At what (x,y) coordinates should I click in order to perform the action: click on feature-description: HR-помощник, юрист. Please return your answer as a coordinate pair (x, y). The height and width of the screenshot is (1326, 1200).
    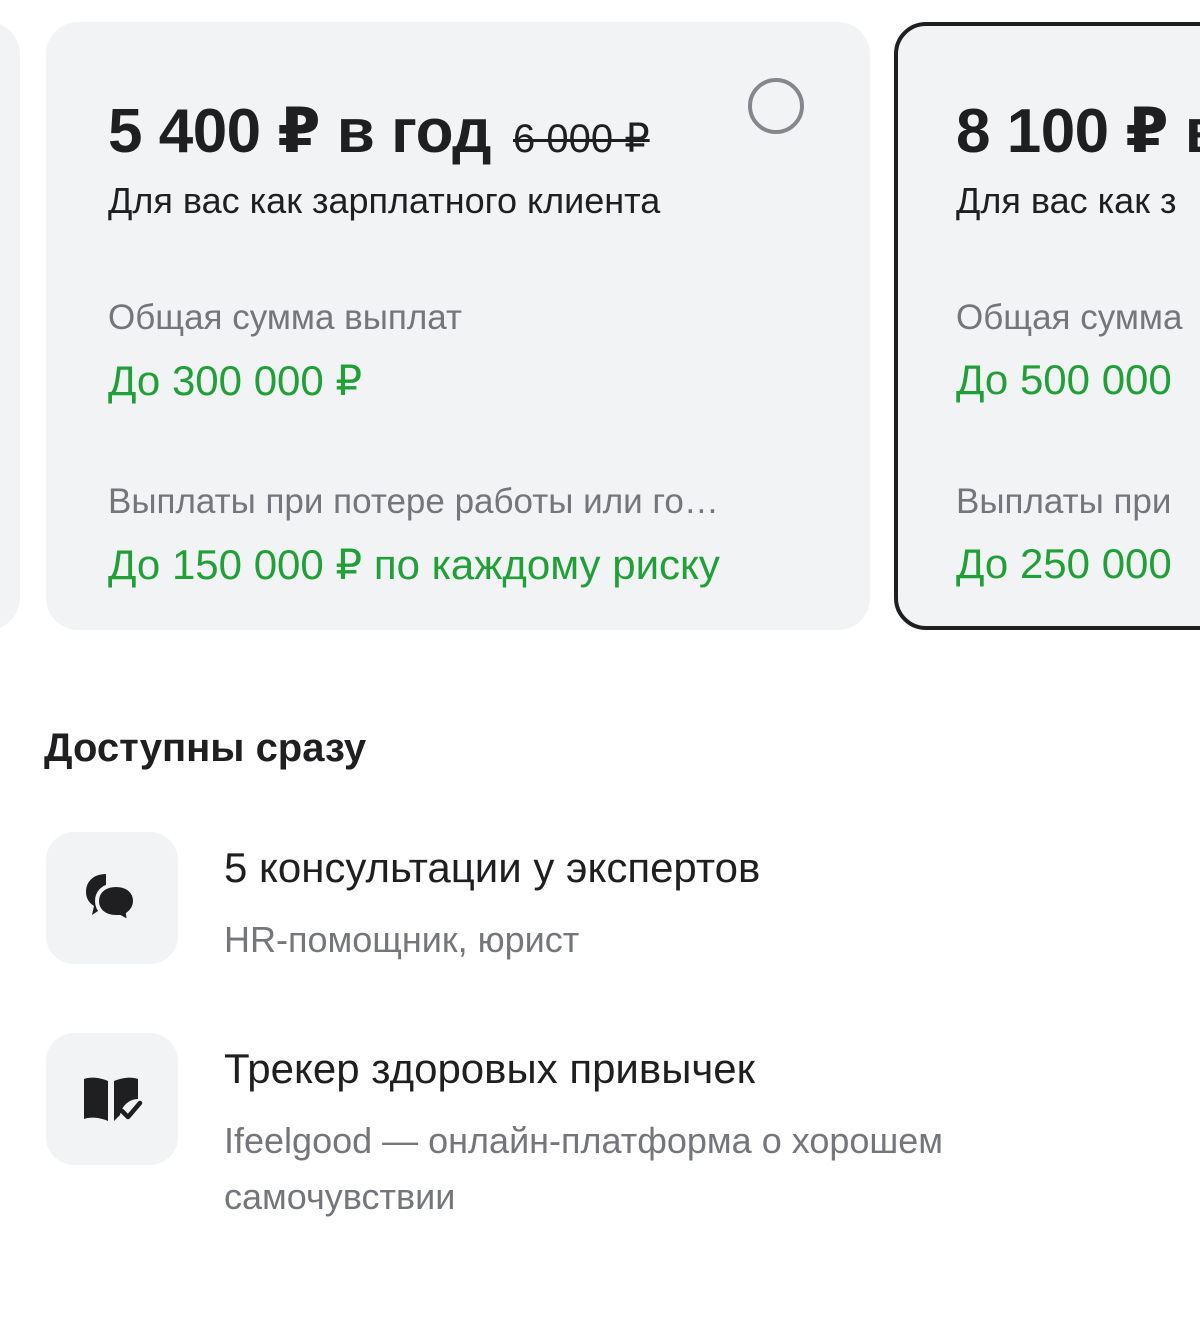
    Looking at the image, I should click on (402, 939).